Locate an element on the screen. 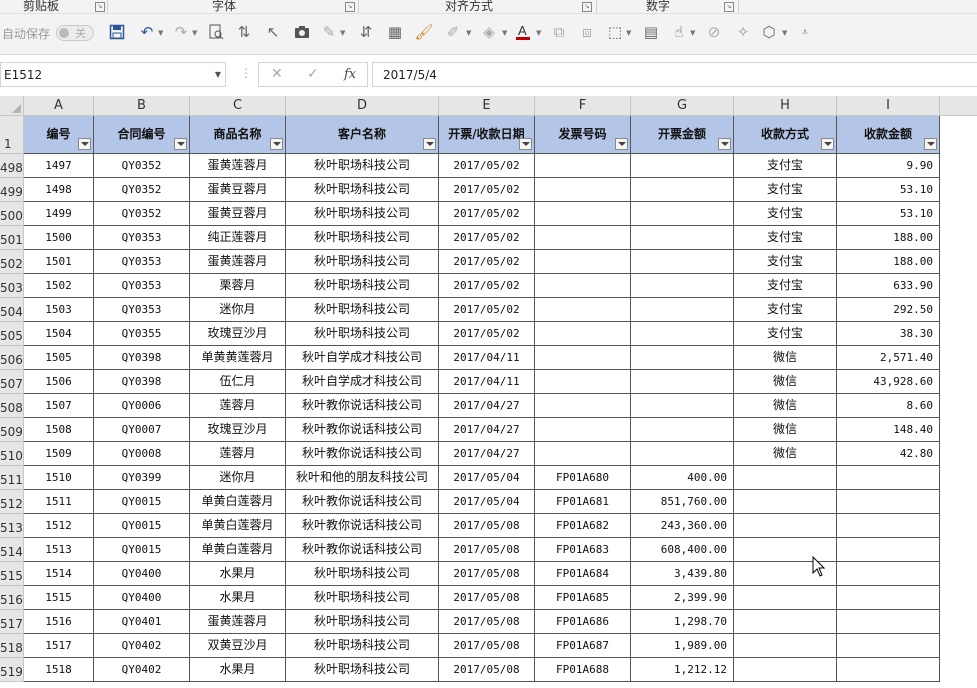  redo-icon: ↷ is located at coordinates (181, 32).